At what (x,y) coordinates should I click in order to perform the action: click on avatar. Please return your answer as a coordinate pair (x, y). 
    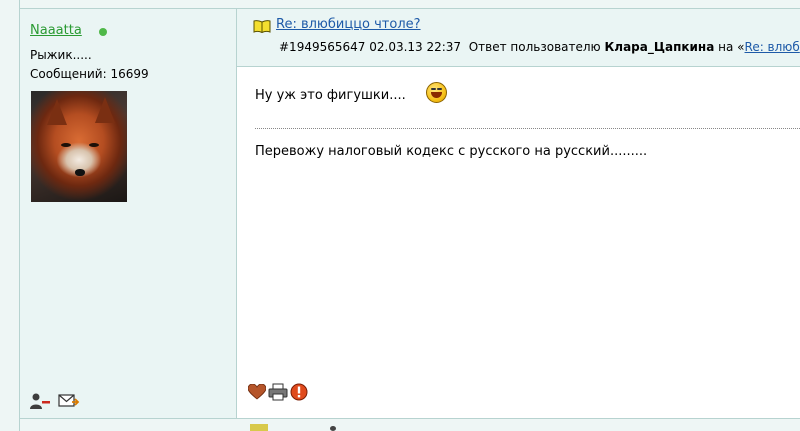
    Looking at the image, I should click on (79, 146).